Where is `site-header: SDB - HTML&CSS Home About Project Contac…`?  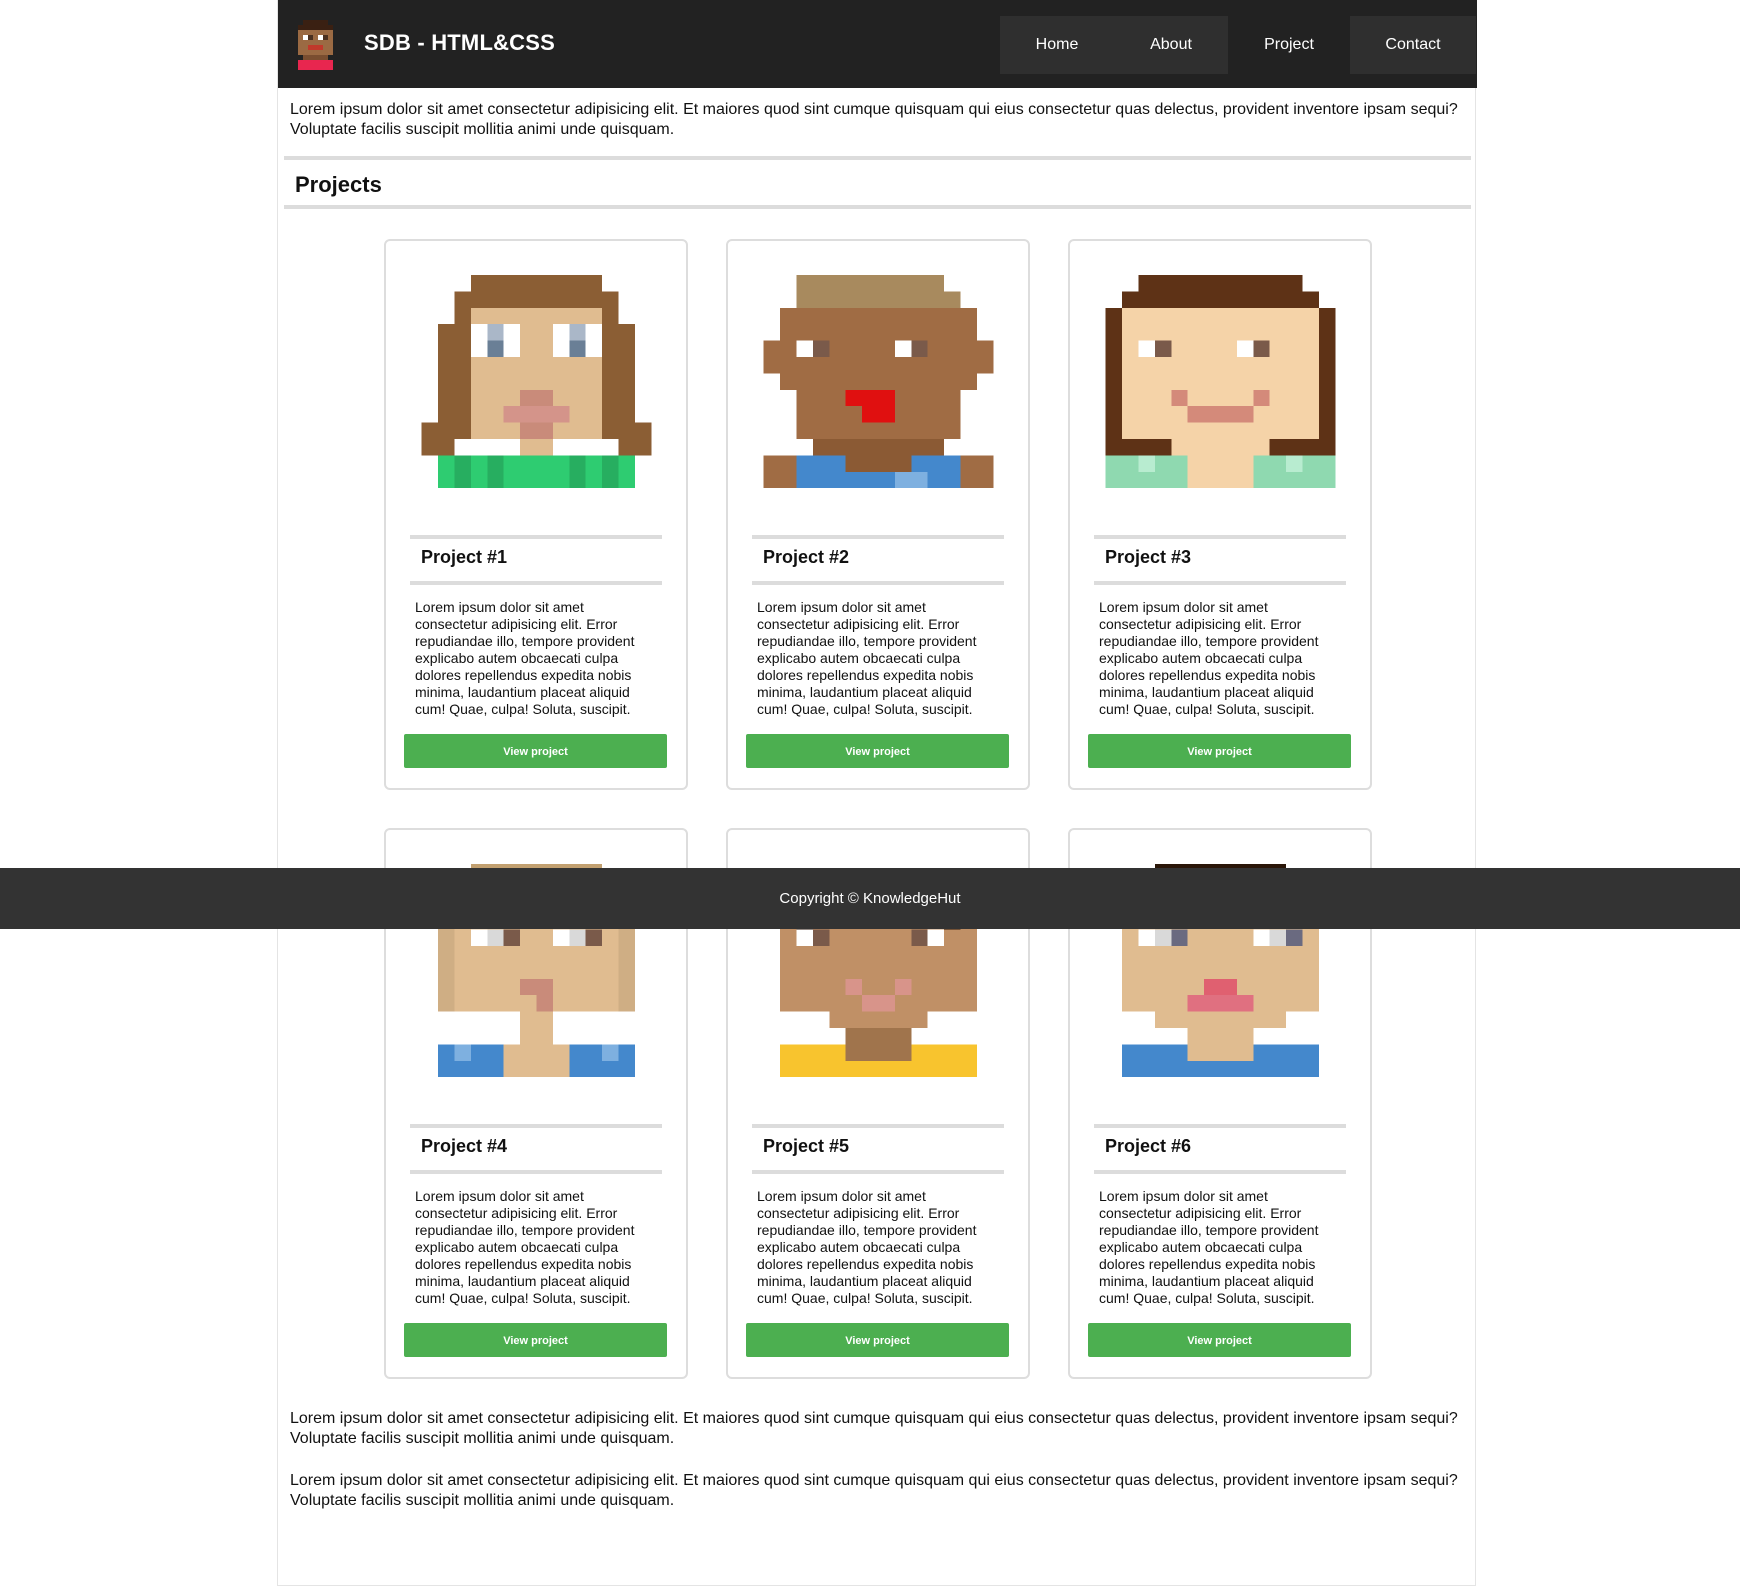
site-header: SDB - HTML&CSS Home About Project Contac… is located at coordinates (877, 44).